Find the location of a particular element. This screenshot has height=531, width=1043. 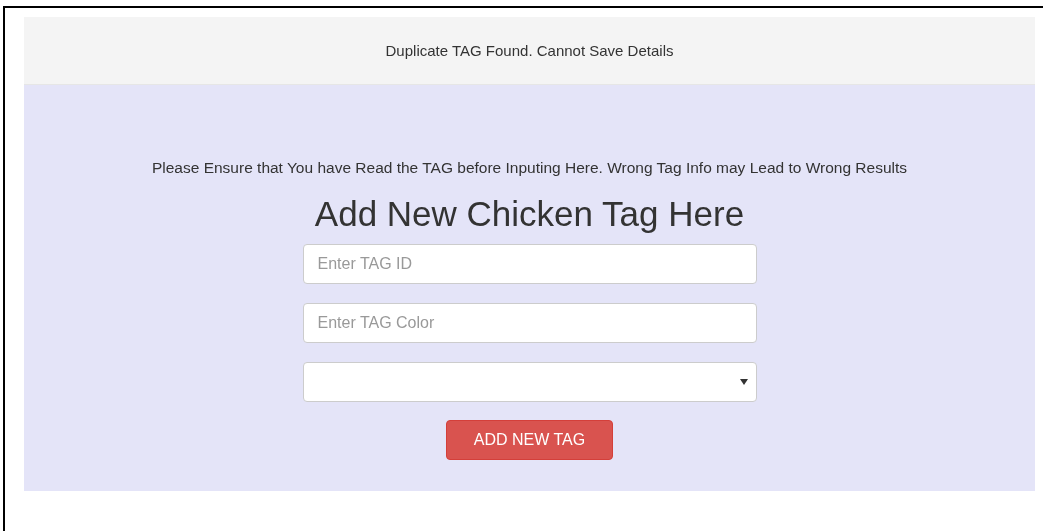

input-field: Enter TAG ID is located at coordinates (529, 264).